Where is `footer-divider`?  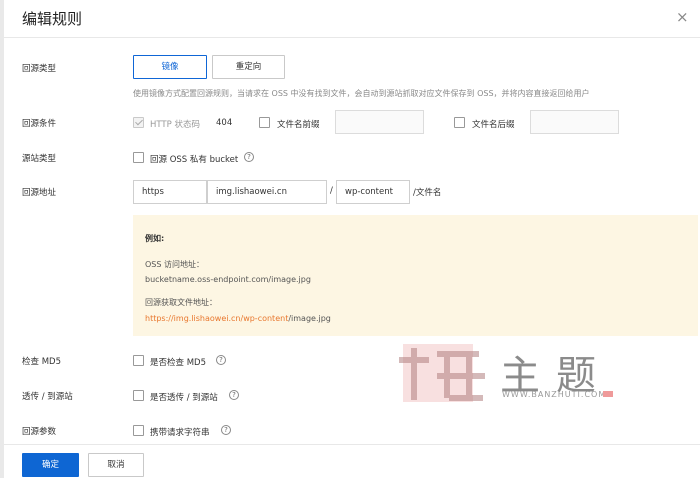 footer-divider is located at coordinates (352, 444).